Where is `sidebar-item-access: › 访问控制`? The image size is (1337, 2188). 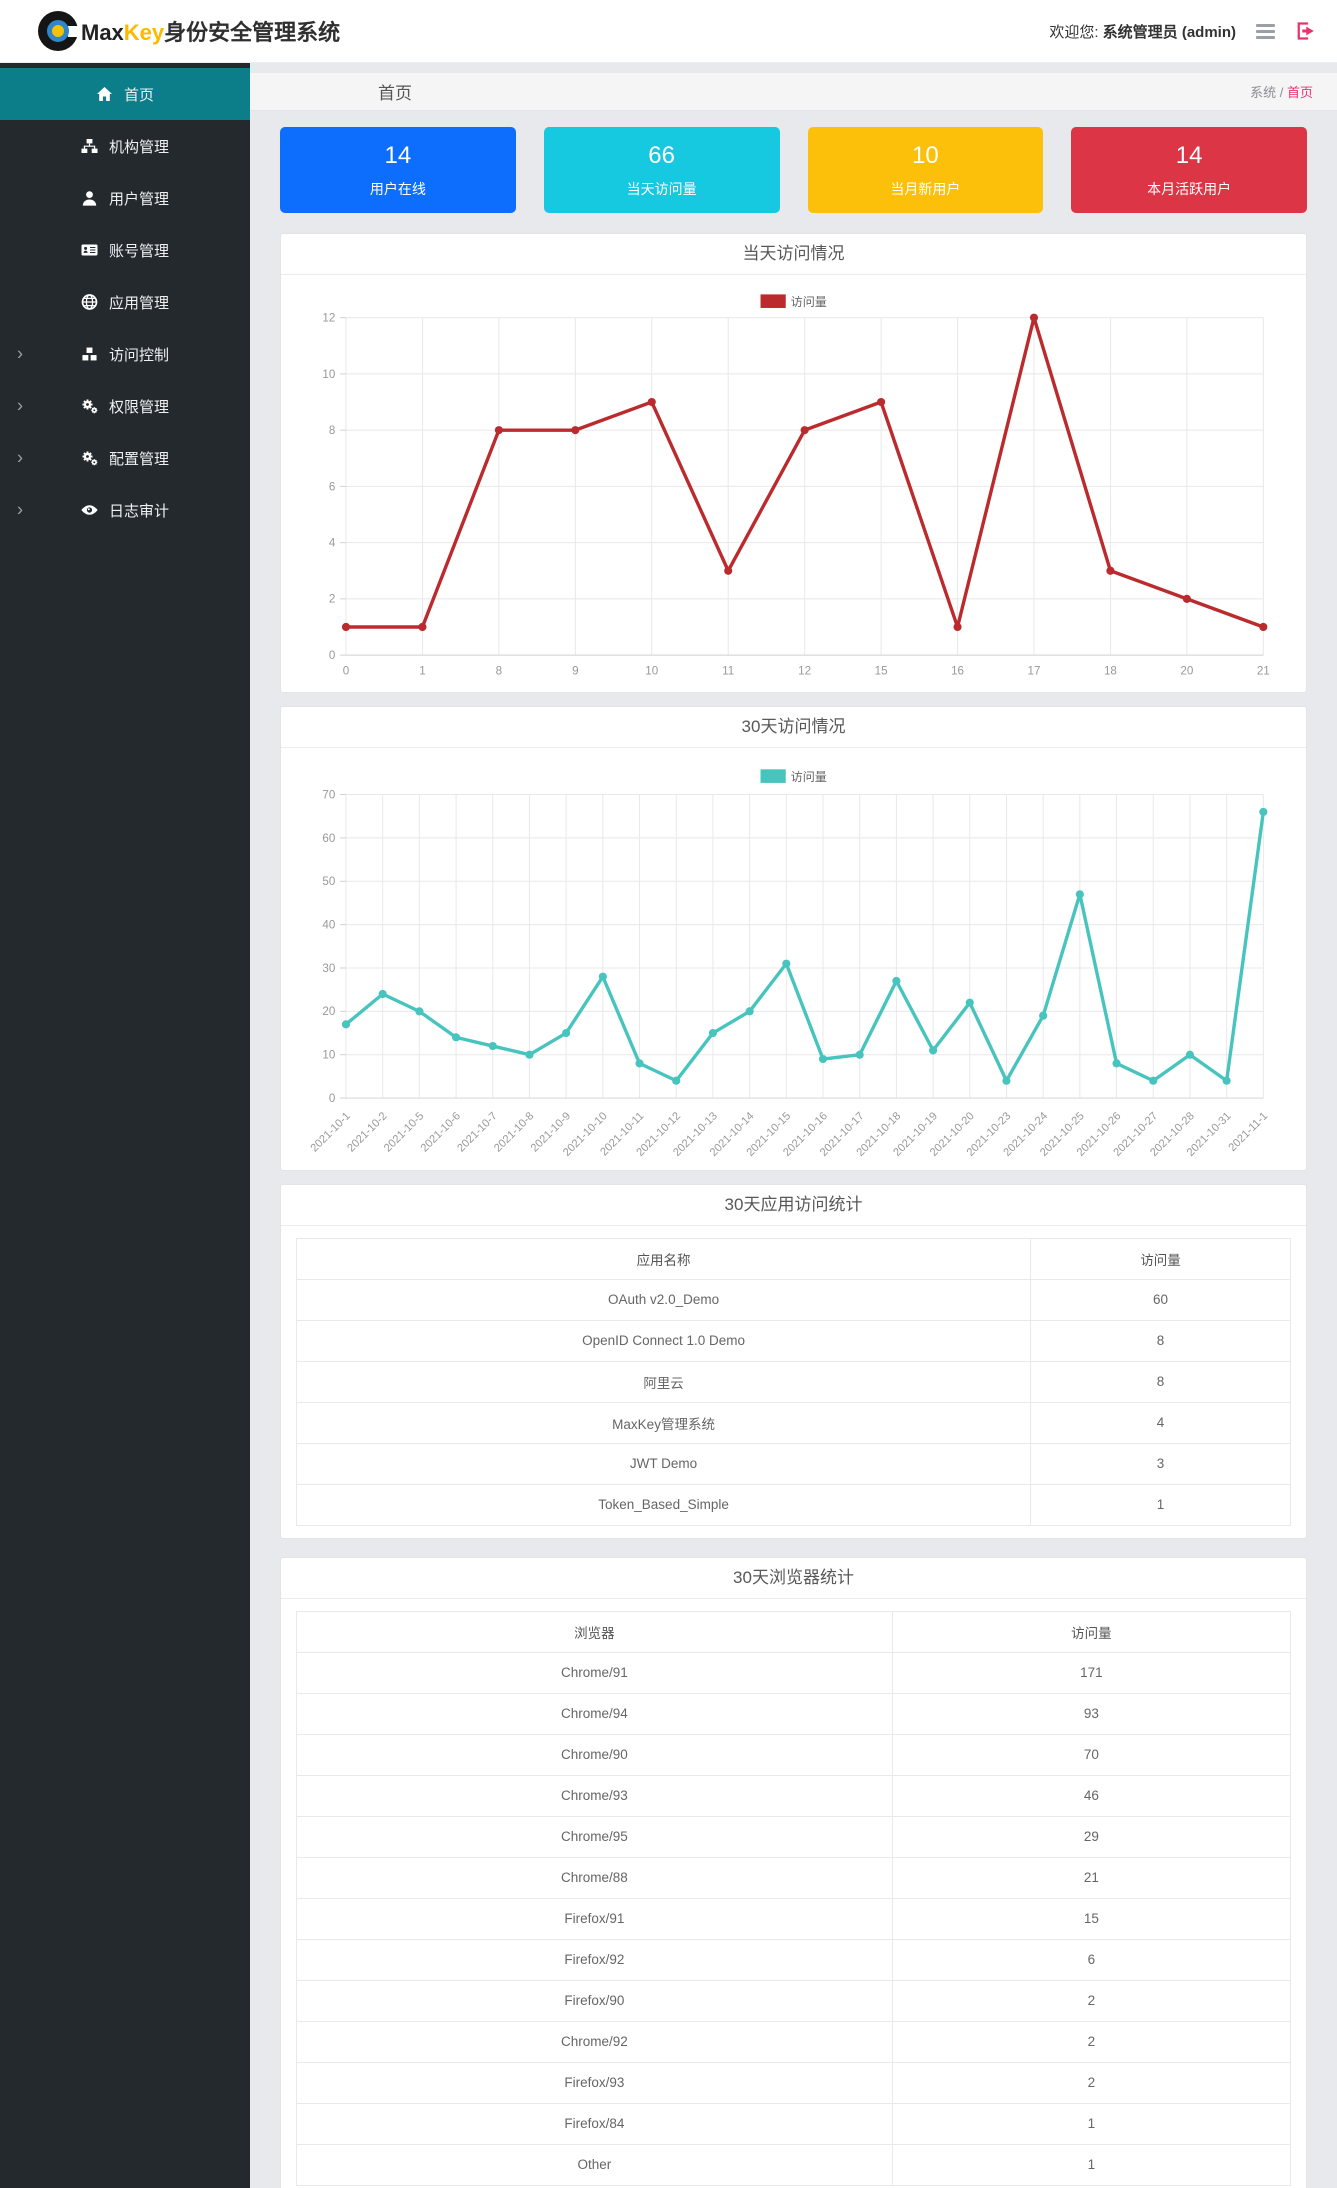
sidebar-item-access: › 访问控制 is located at coordinates (125, 354).